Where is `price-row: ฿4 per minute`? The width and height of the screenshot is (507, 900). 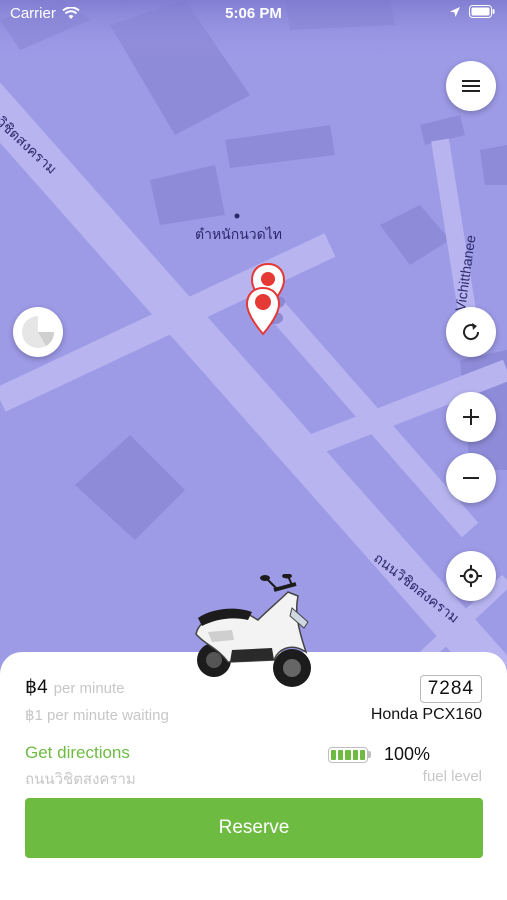
price-row: ฿4 per minute is located at coordinates (75, 687).